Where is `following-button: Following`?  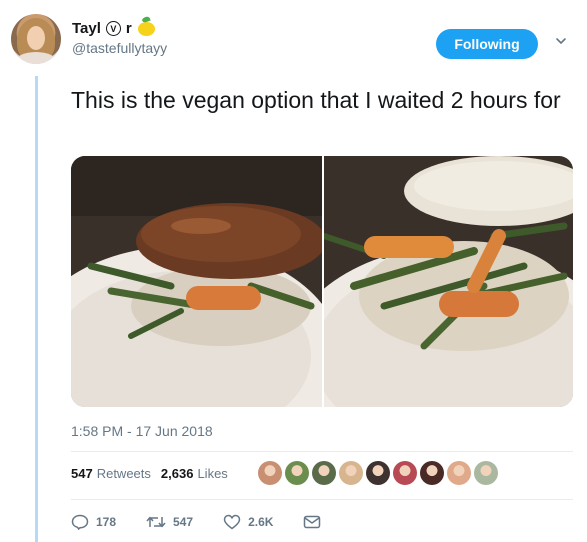
following-button: Following is located at coordinates (487, 44).